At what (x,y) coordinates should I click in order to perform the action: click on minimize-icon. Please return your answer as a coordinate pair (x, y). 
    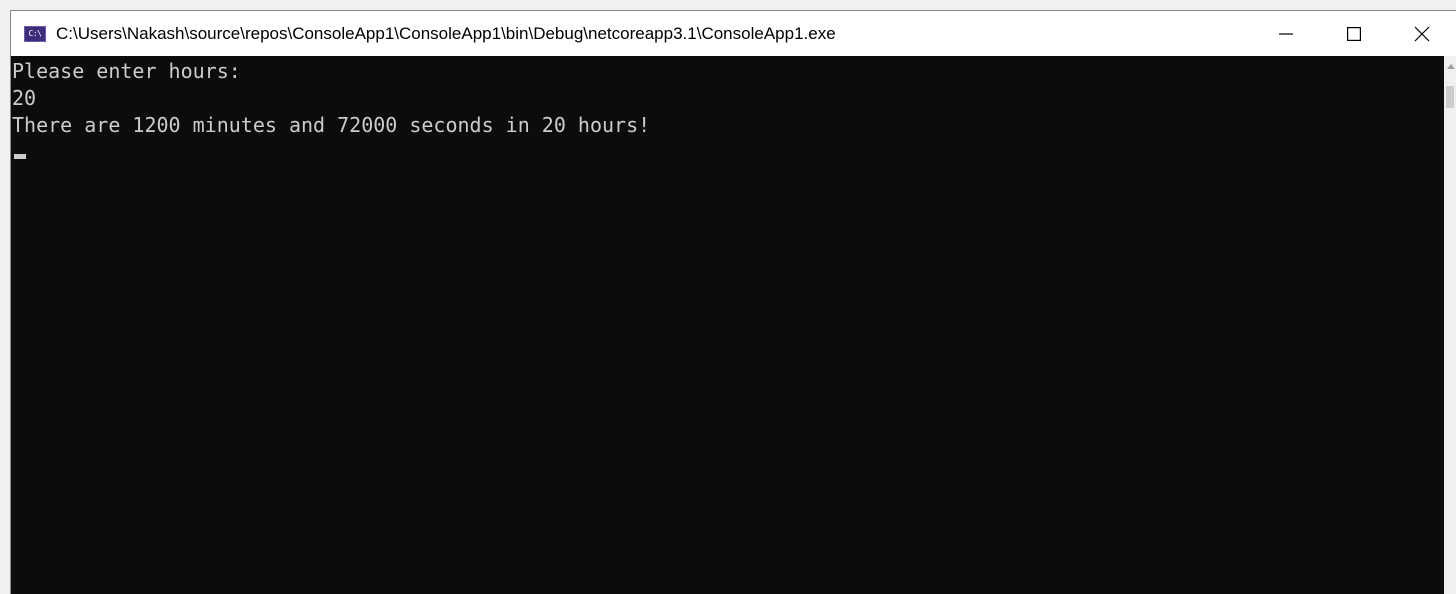
    Looking at the image, I should click on (1286, 34).